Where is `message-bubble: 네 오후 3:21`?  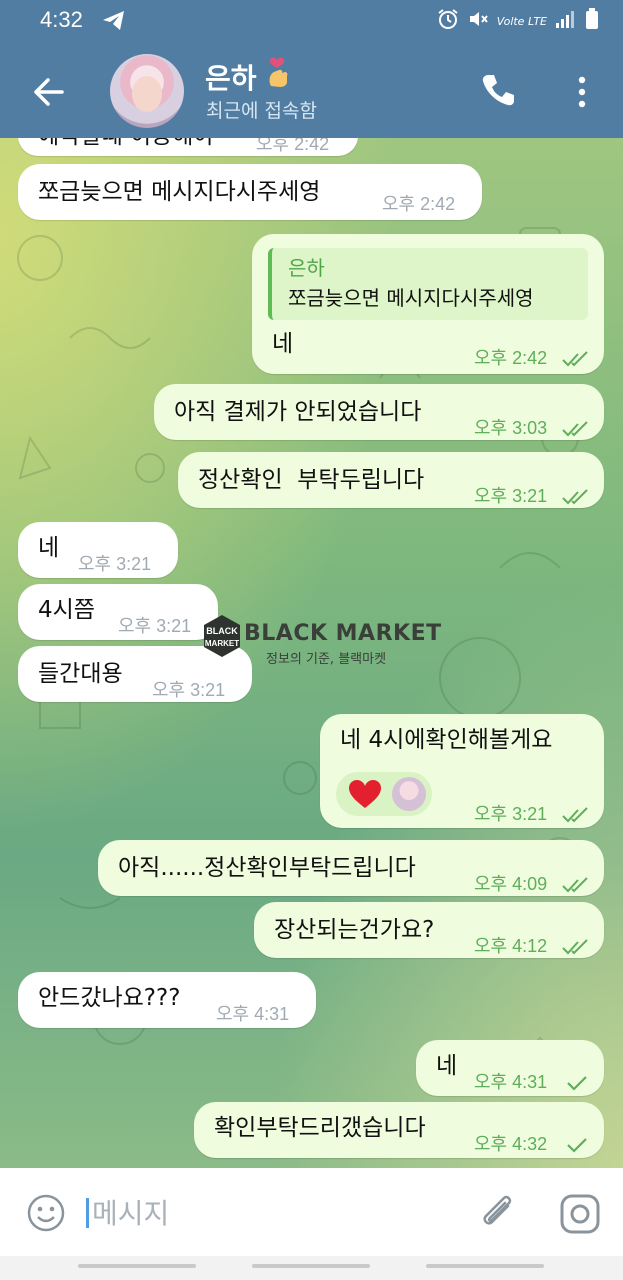
message-bubble: 네 오후 3:21 is located at coordinates (98, 550).